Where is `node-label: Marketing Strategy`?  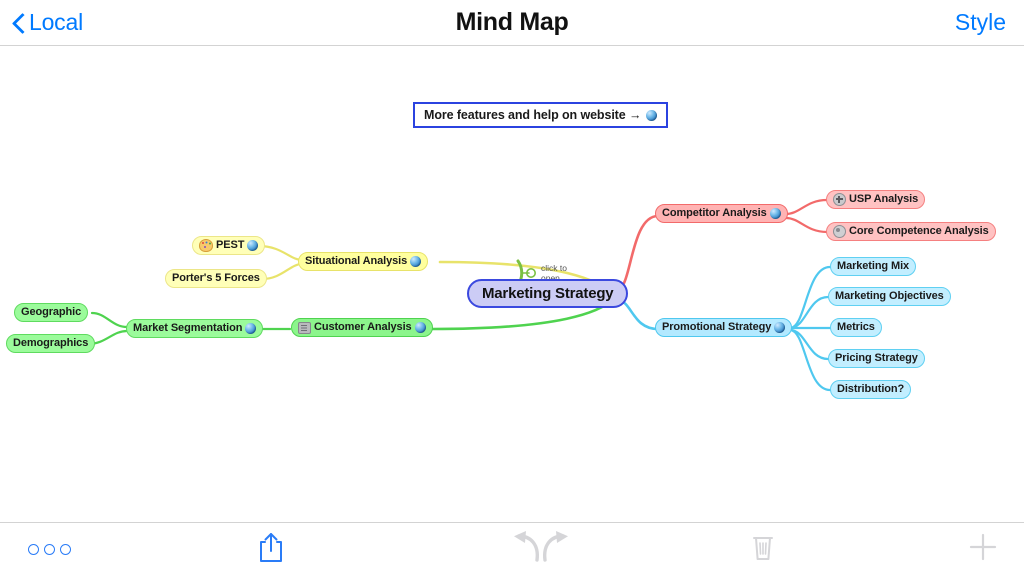 node-label: Marketing Strategy is located at coordinates (548, 293).